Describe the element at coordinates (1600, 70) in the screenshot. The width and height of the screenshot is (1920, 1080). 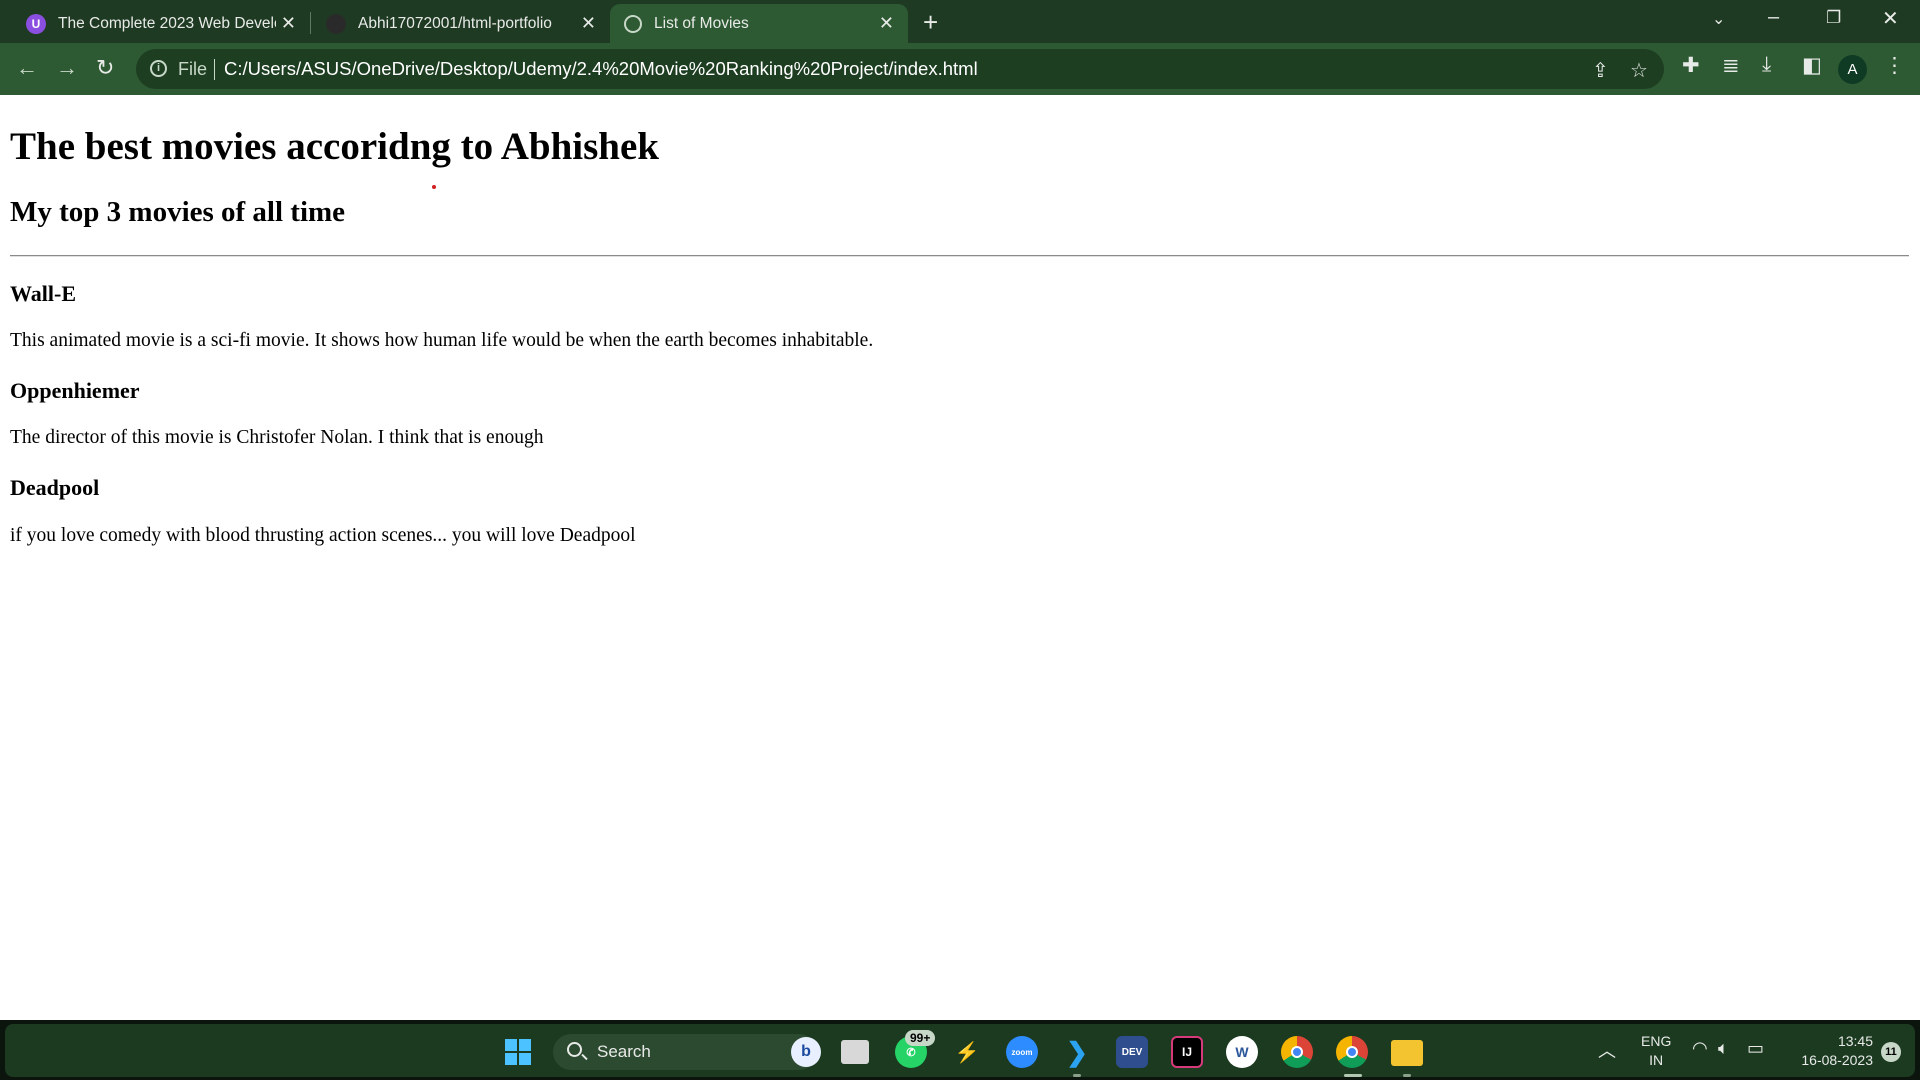
I see `share-icon: ⇪` at that location.